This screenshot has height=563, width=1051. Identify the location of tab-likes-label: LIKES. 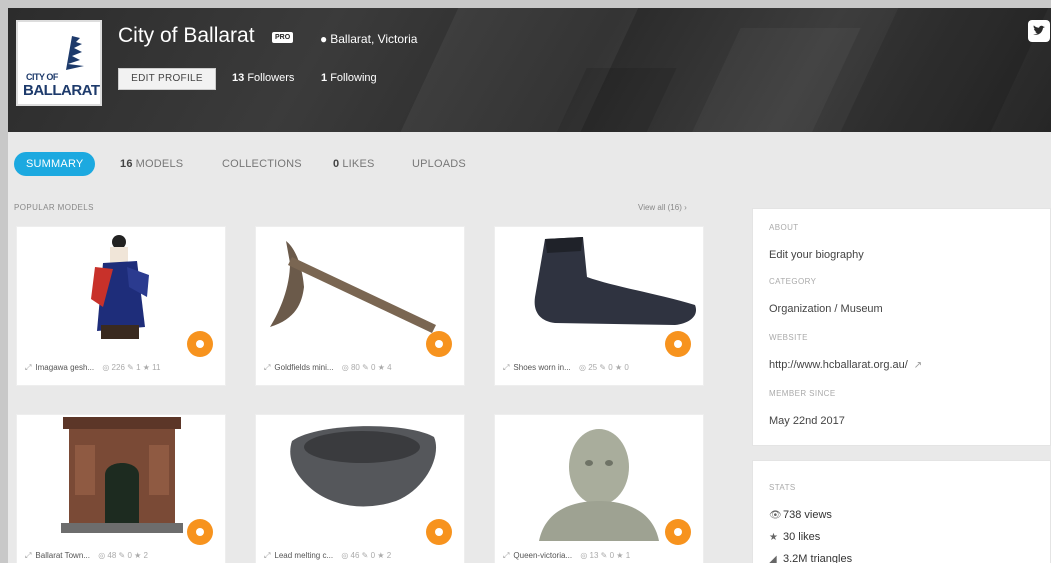
(358, 164).